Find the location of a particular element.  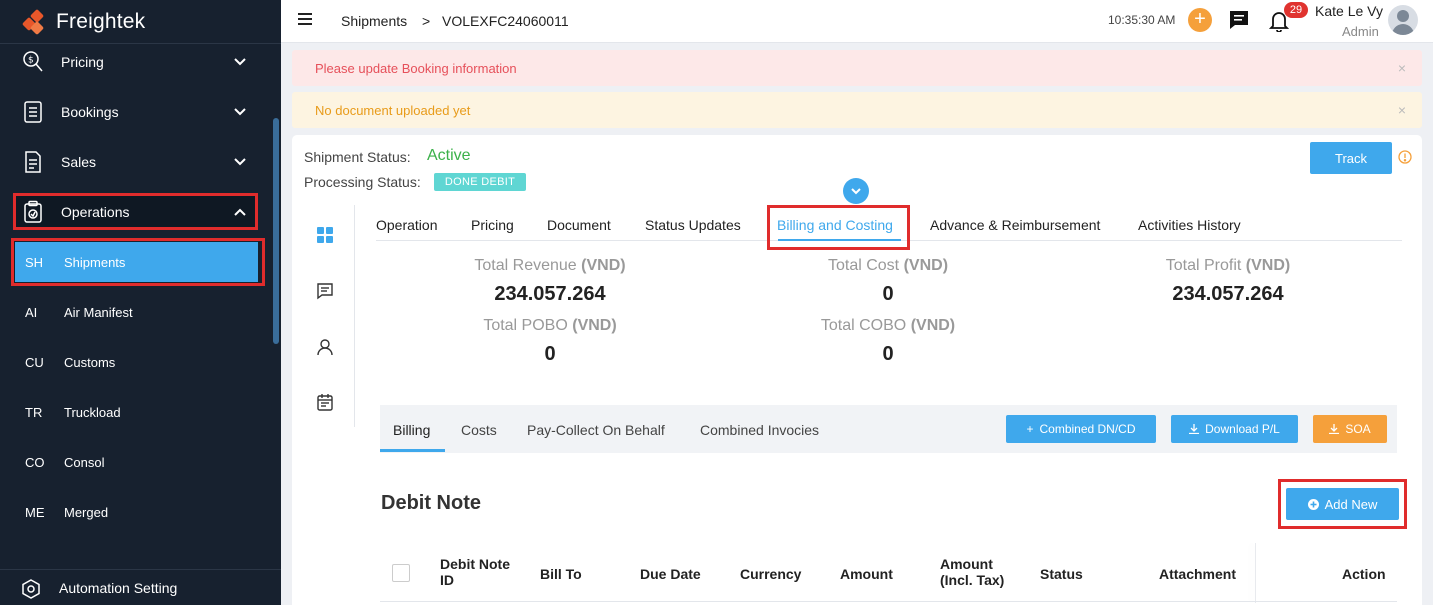

alert-booking-info: Please update Booking information × is located at coordinates (857, 68).